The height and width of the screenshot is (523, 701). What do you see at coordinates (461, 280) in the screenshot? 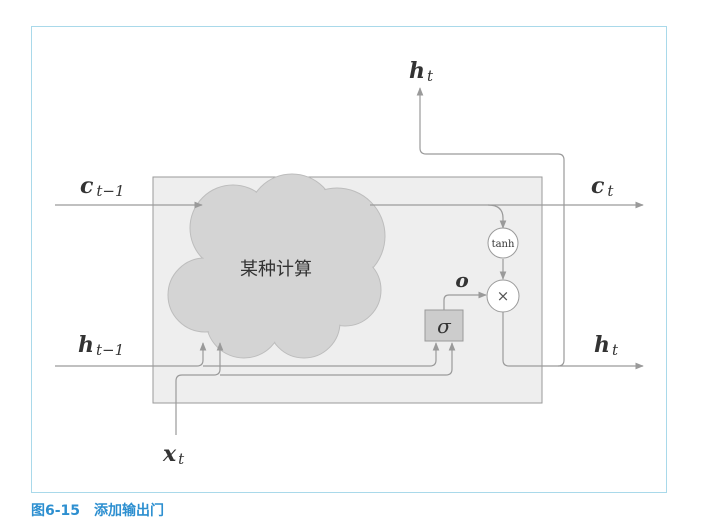
I see `output-gate-label: o` at bounding box center [461, 280].